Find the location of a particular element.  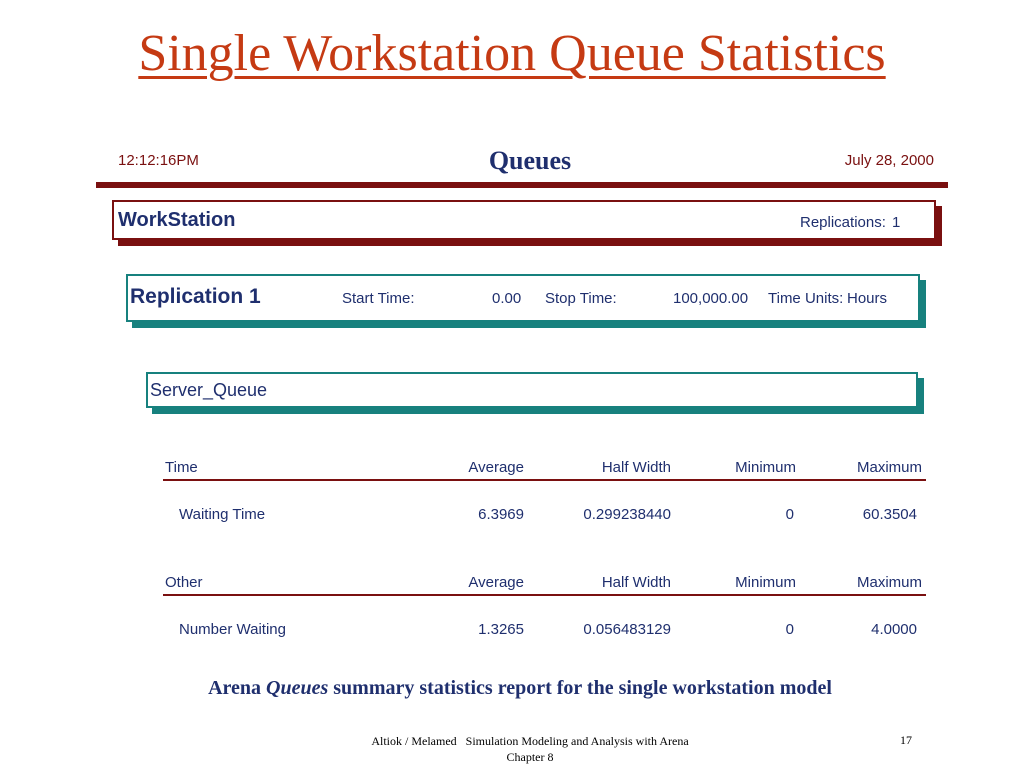

report-date: July 28, 2000 is located at coordinates (889, 160).